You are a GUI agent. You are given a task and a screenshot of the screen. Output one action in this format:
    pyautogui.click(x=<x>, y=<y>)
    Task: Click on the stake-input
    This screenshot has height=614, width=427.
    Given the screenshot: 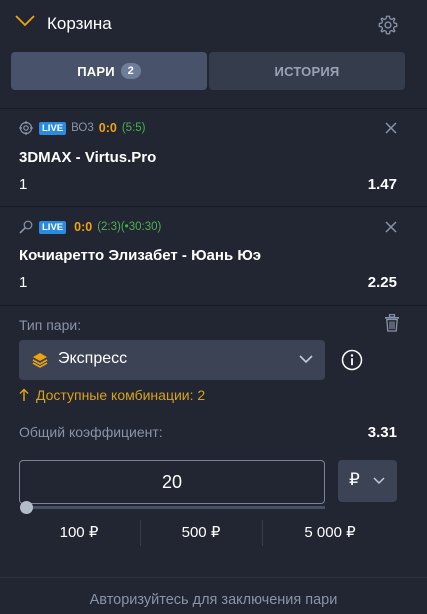 What is the action you would take?
    pyautogui.click(x=172, y=482)
    